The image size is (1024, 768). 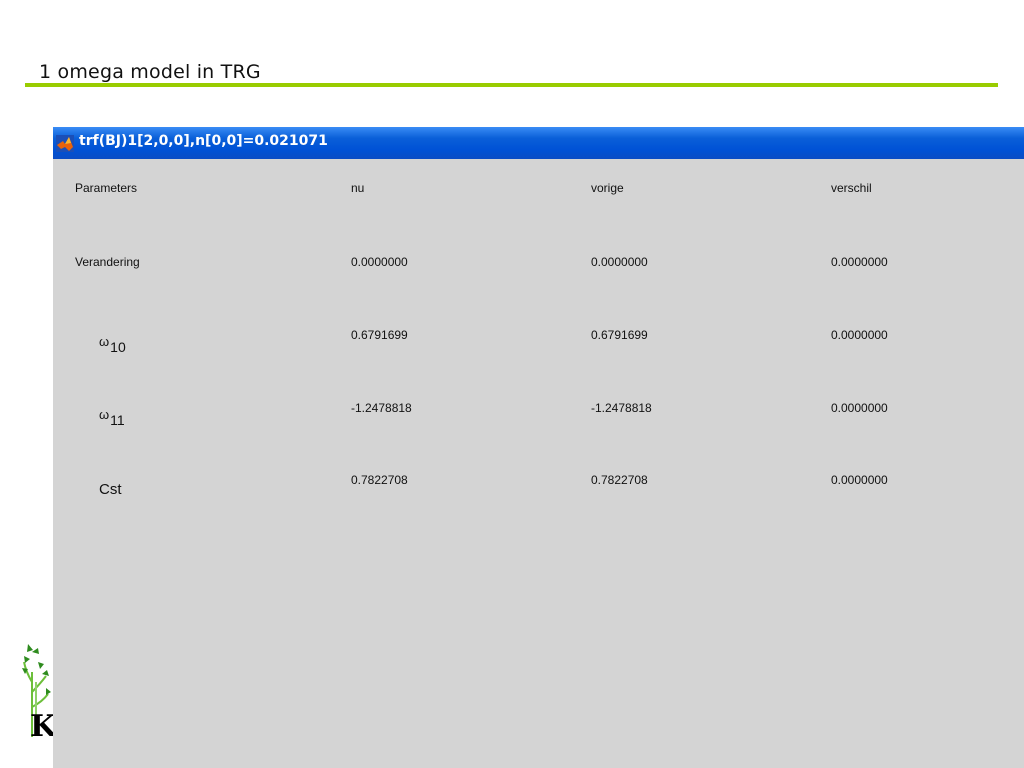 I want to click on window-title: trf(BJ)1[2,0,0],n[0,0]=0.021071, so click(x=203, y=141).